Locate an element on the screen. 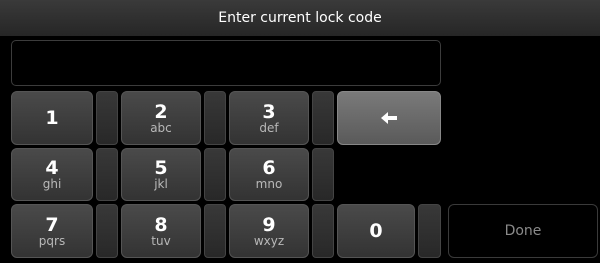 The width and height of the screenshot is (600, 263). key-letters: def is located at coordinates (269, 127).